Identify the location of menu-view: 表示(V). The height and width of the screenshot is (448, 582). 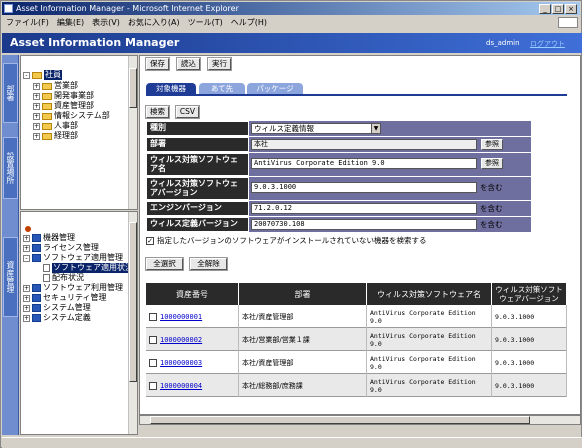
(106, 22).